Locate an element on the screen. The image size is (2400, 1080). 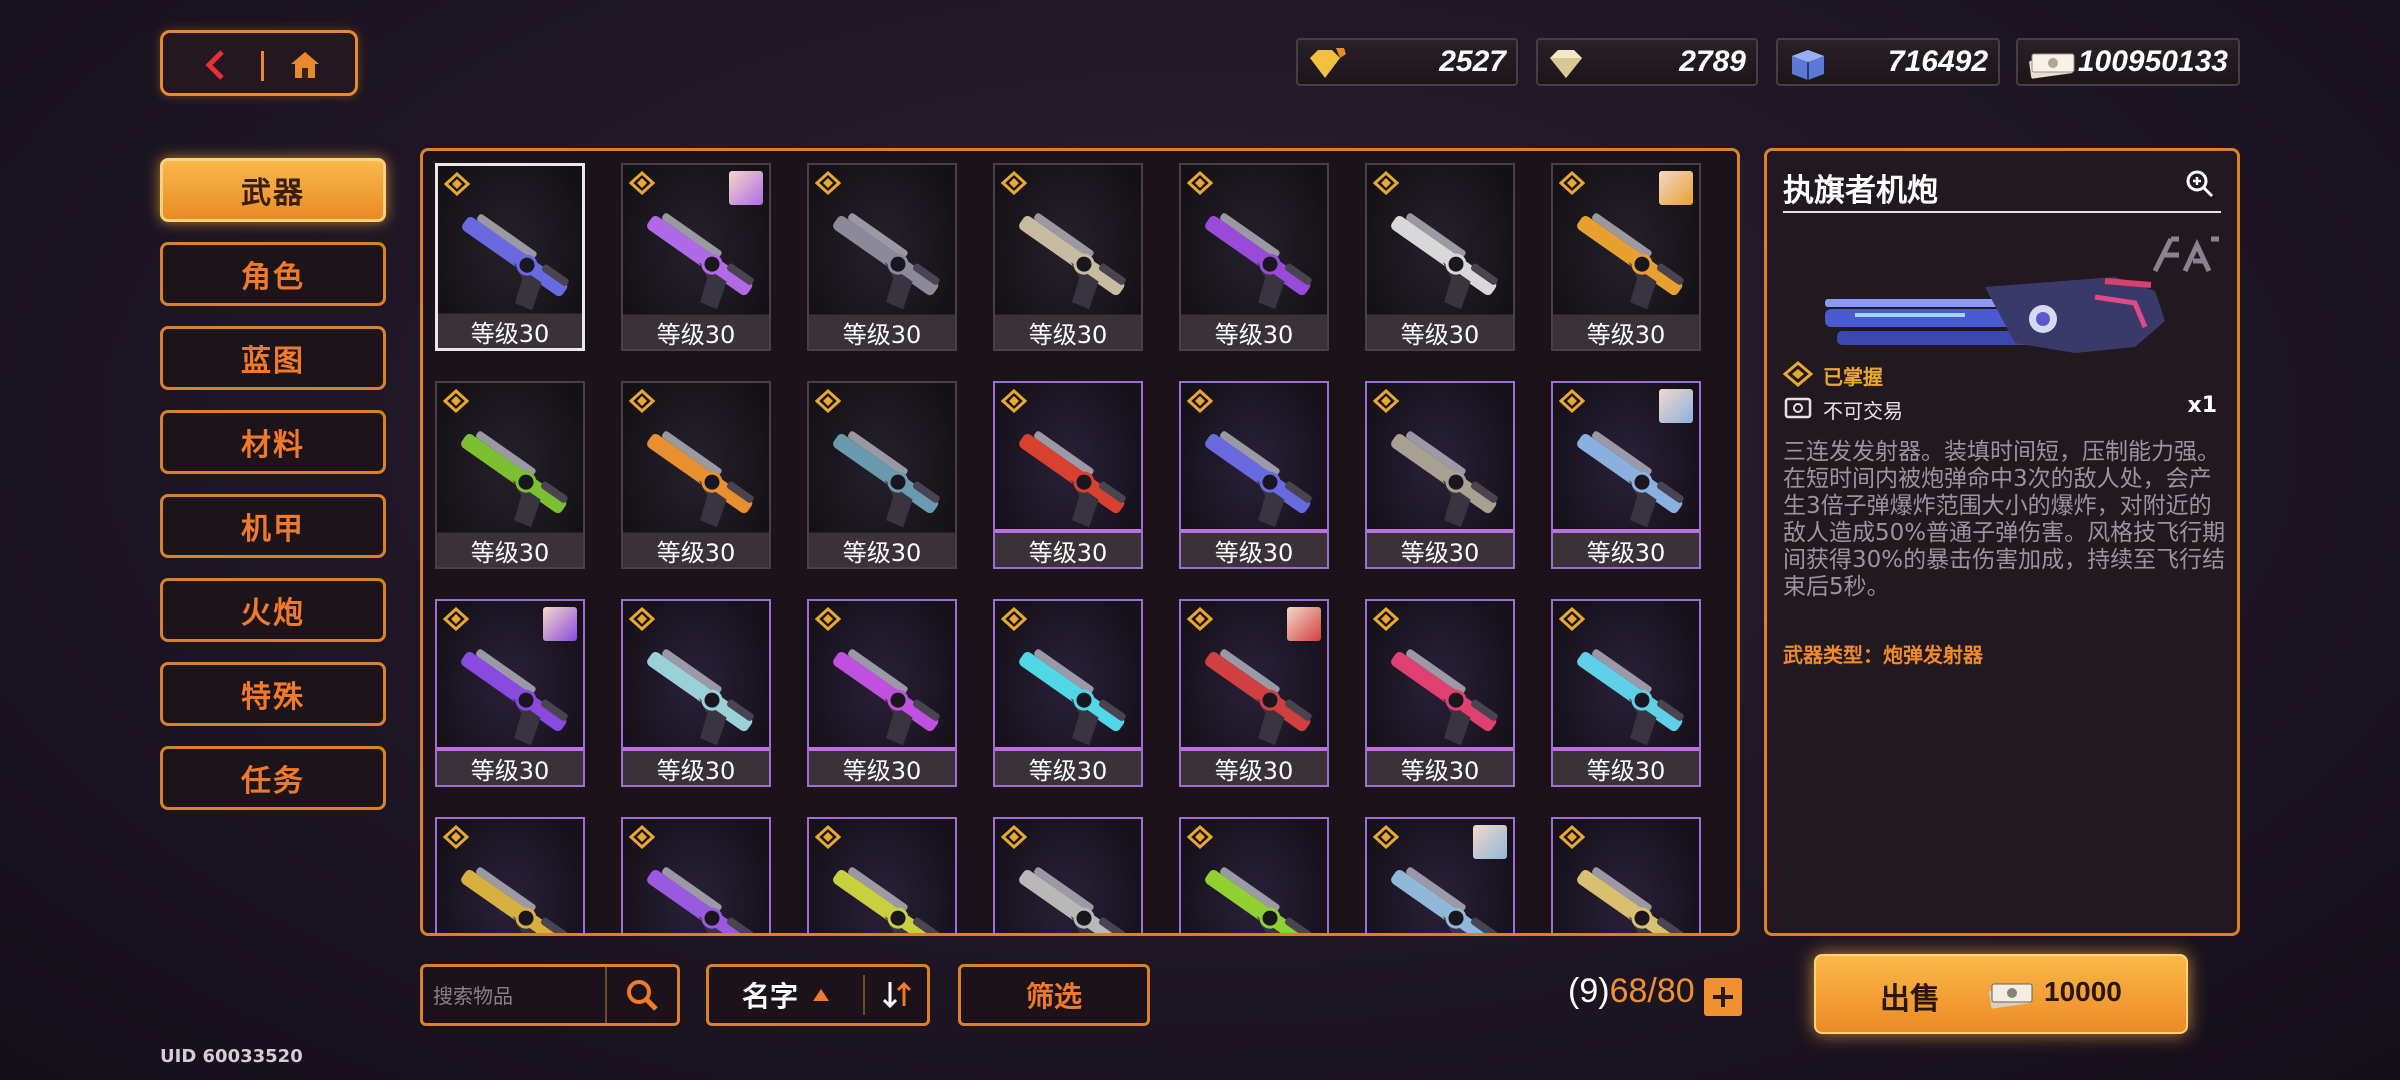
currency-gold-diamond: 2527 is located at coordinates (1407, 62).